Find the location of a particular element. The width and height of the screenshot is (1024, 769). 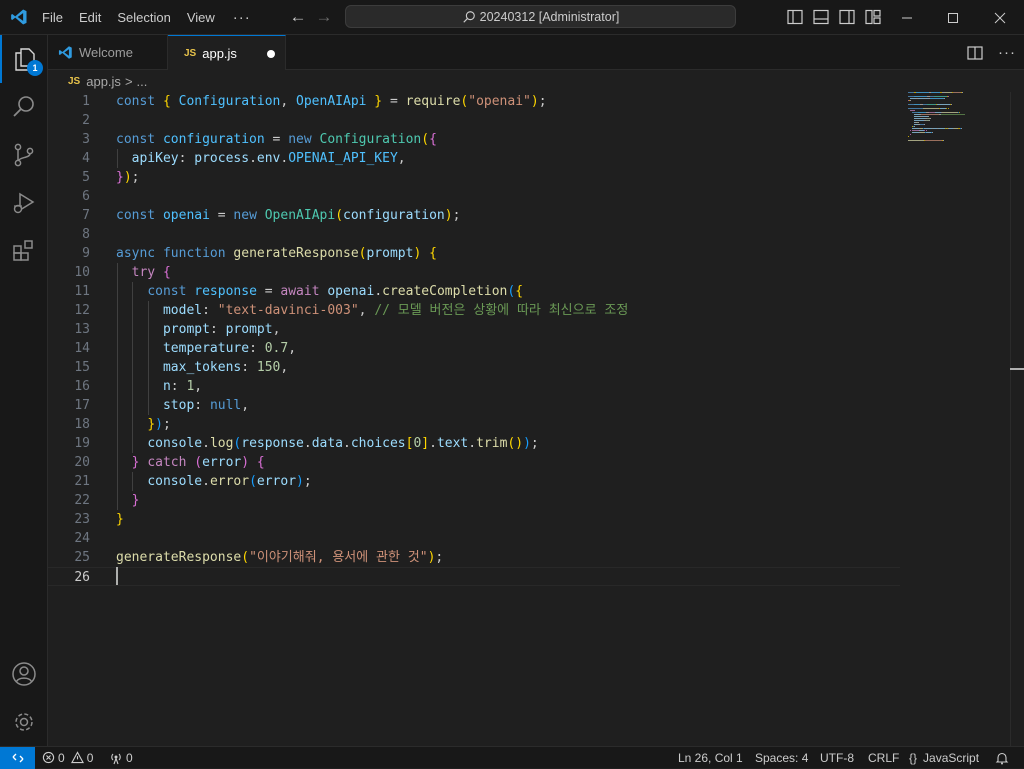

close-window-button is located at coordinates (1000, 17).